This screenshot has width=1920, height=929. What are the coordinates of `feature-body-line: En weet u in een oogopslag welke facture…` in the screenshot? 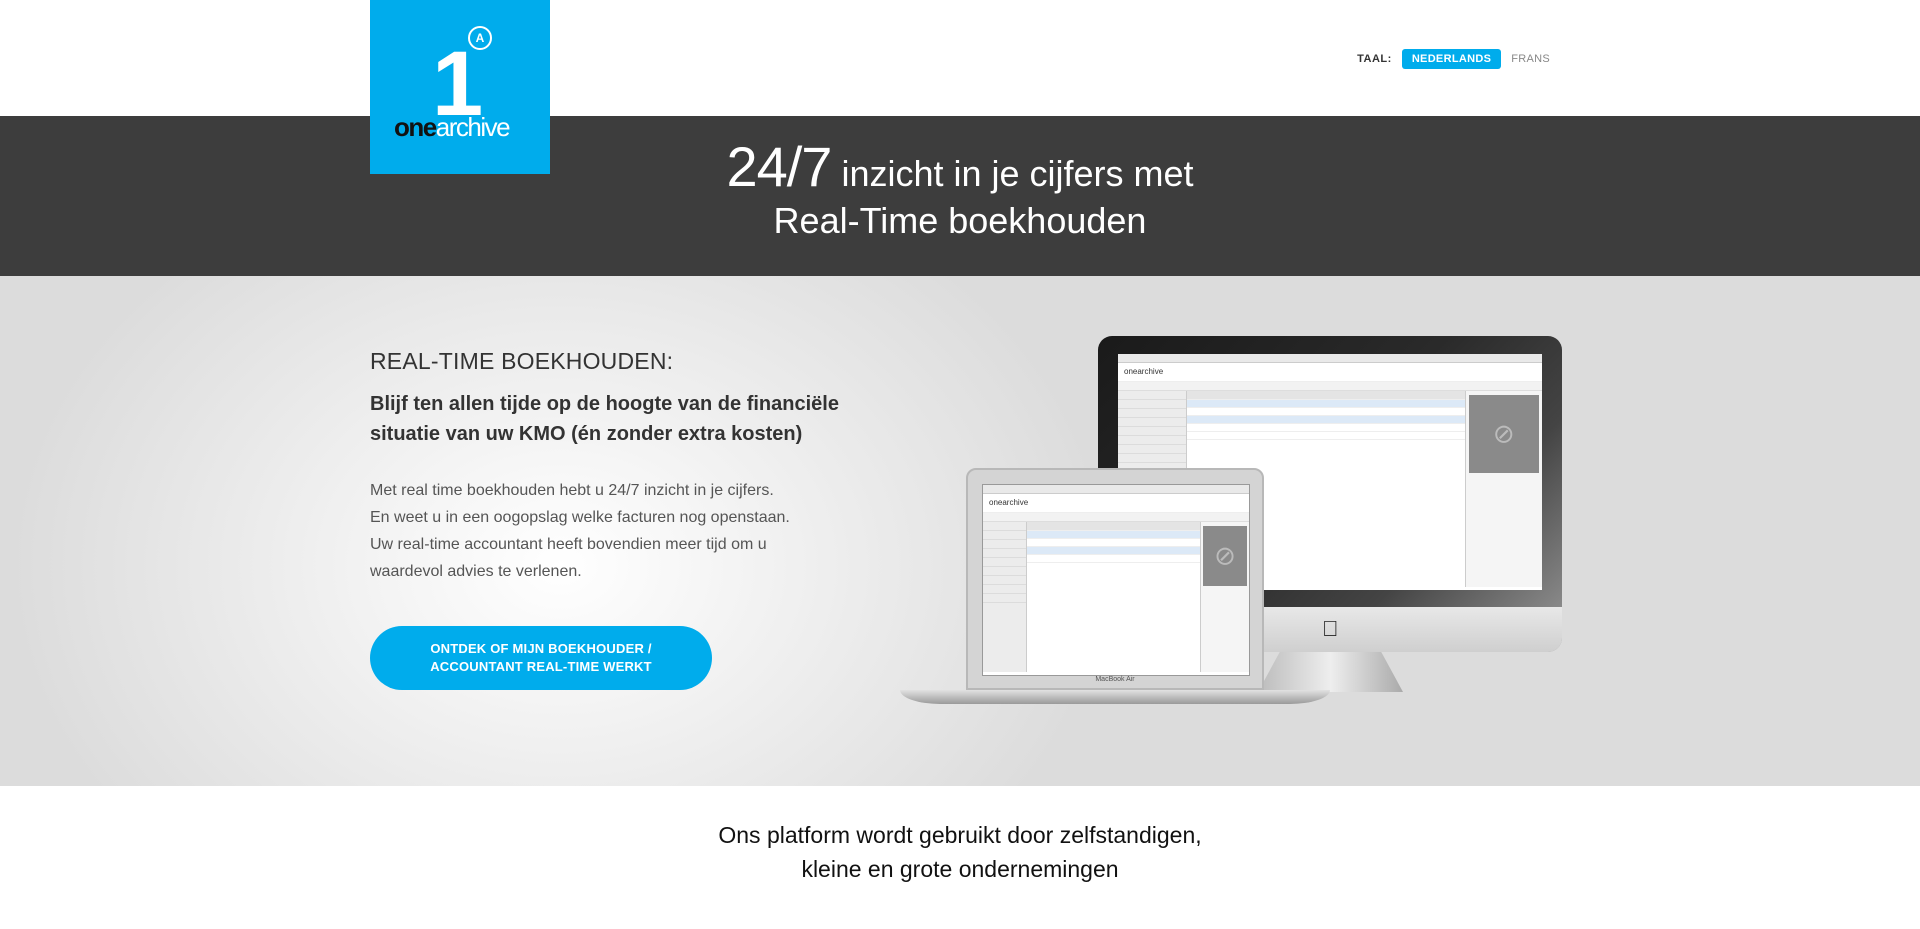 It's located at (580, 517).